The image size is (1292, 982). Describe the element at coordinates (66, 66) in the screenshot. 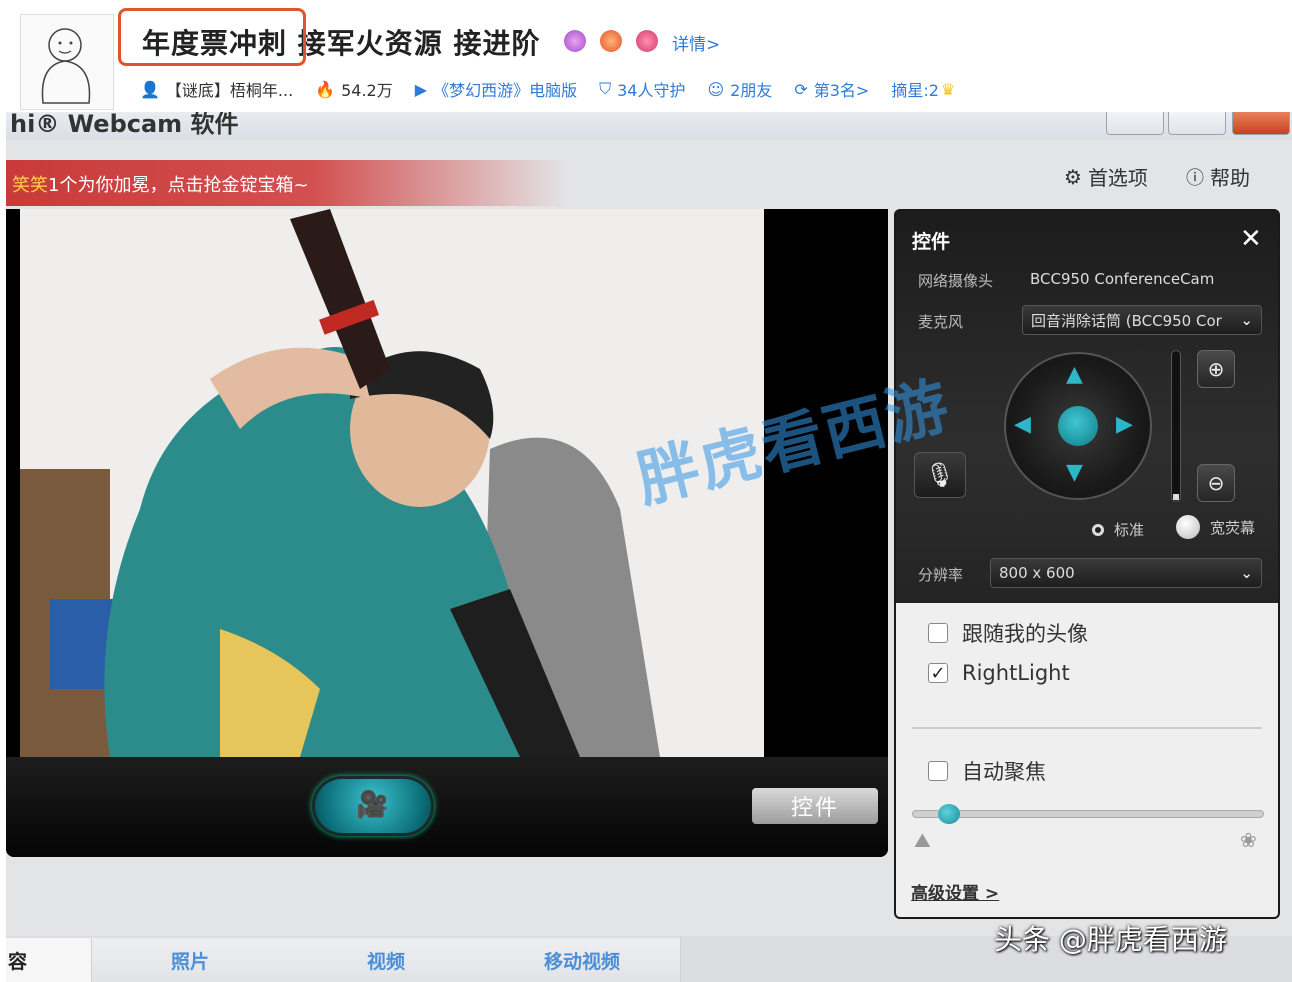

I see `avatar-drawing` at that location.